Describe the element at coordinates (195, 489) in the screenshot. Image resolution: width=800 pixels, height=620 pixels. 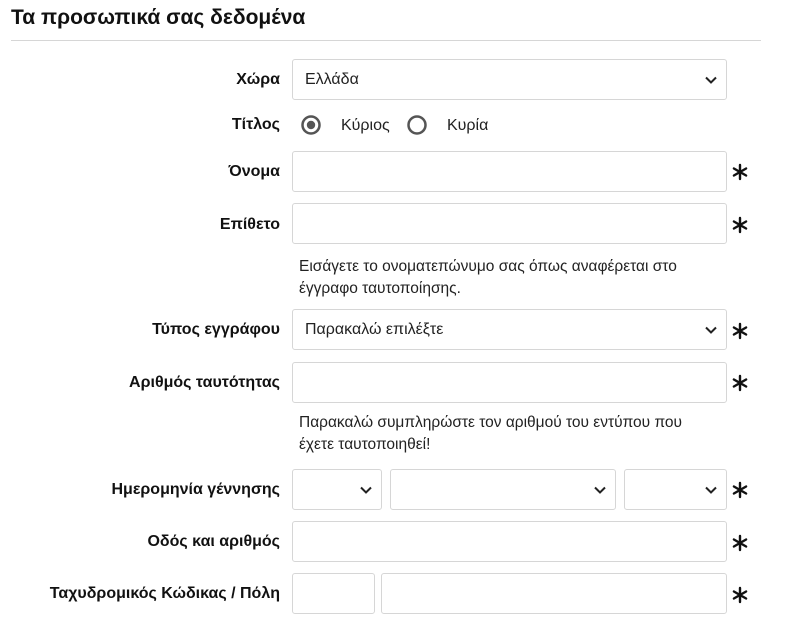
I see `birth-date-label: Ημερομηνία γέννησης` at that location.